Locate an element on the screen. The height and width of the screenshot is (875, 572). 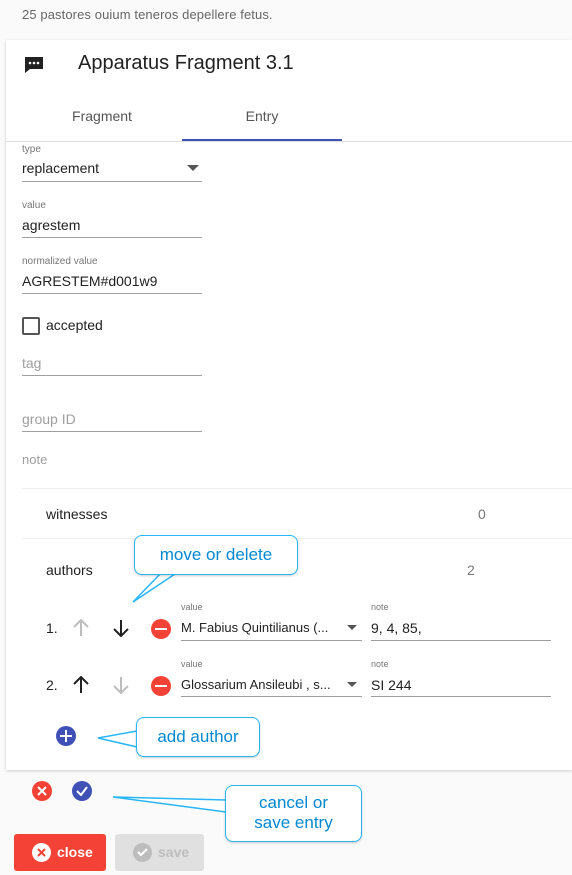
cancel-save-callout: cancel or save entry is located at coordinates (293, 813).